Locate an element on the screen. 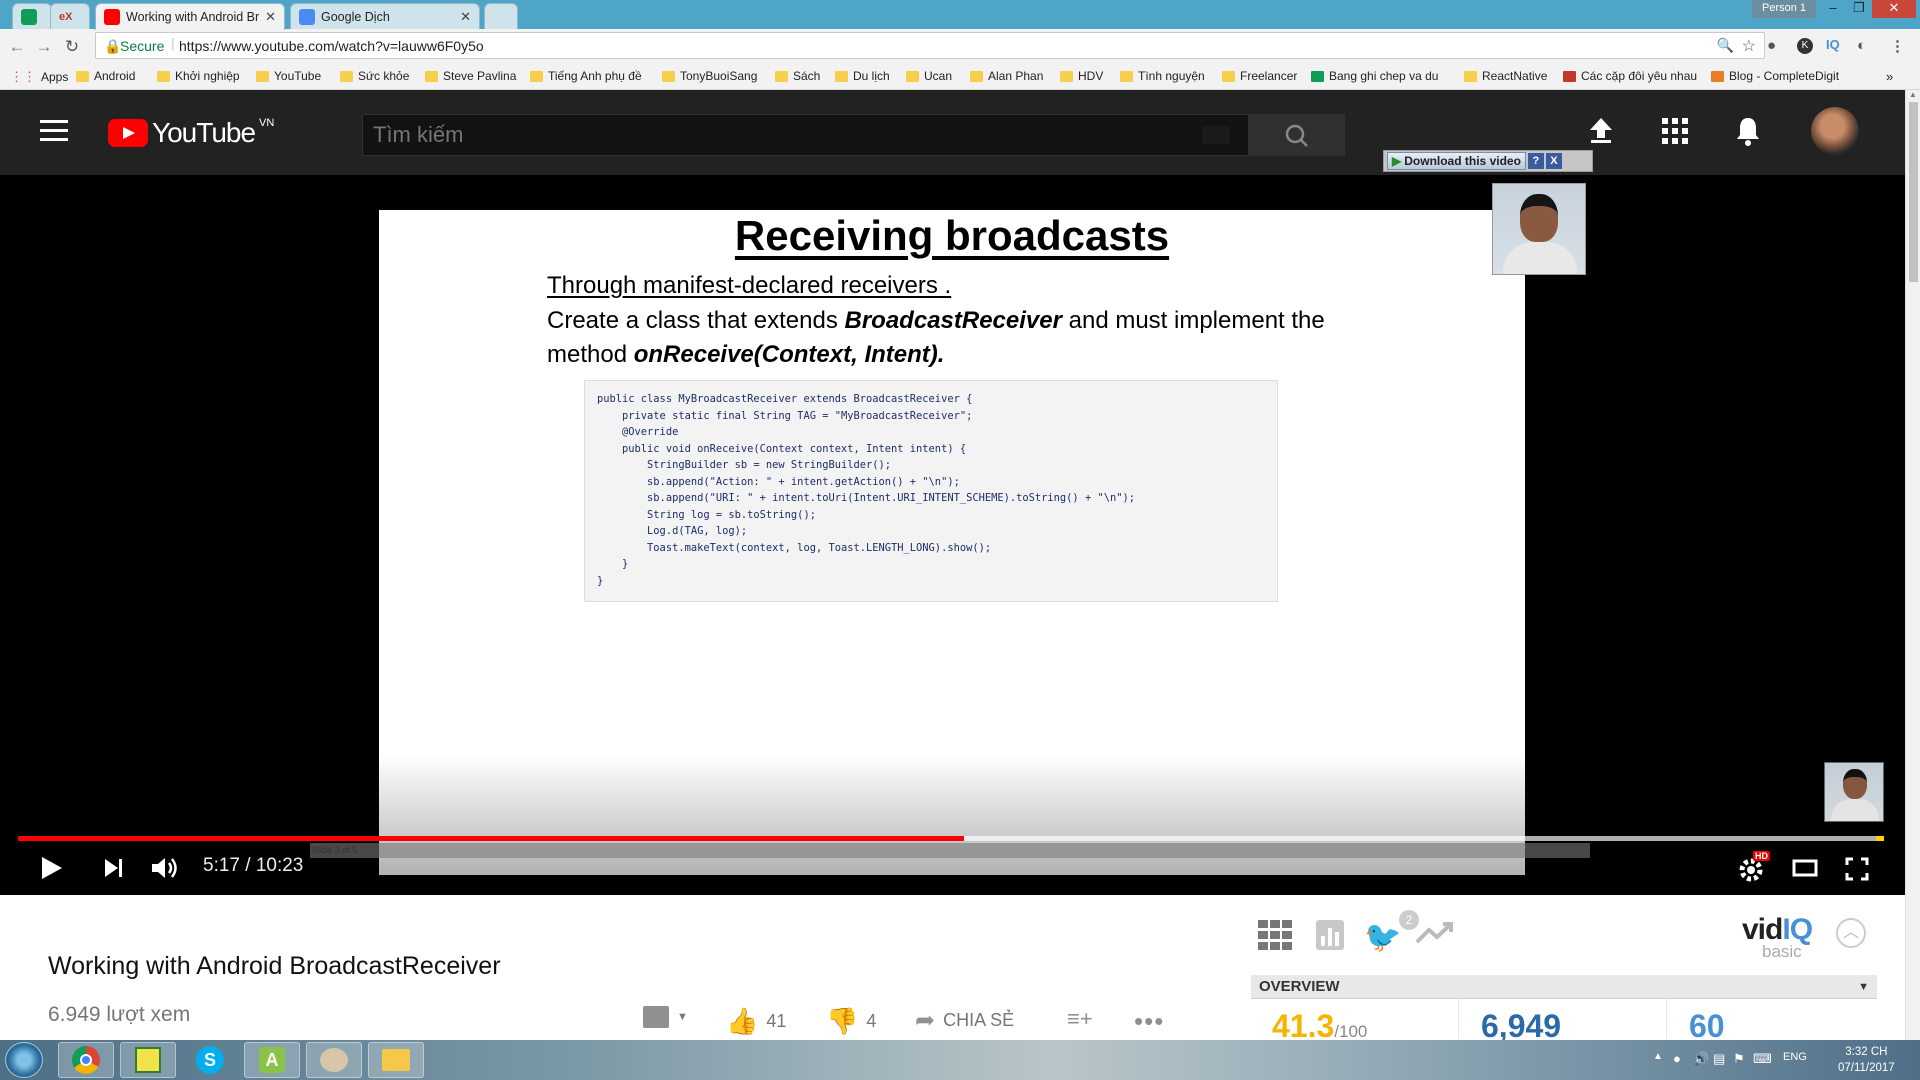 This screenshot has width=1920, height=1080. bookmark-item: Ucan is located at coordinates (929, 76).